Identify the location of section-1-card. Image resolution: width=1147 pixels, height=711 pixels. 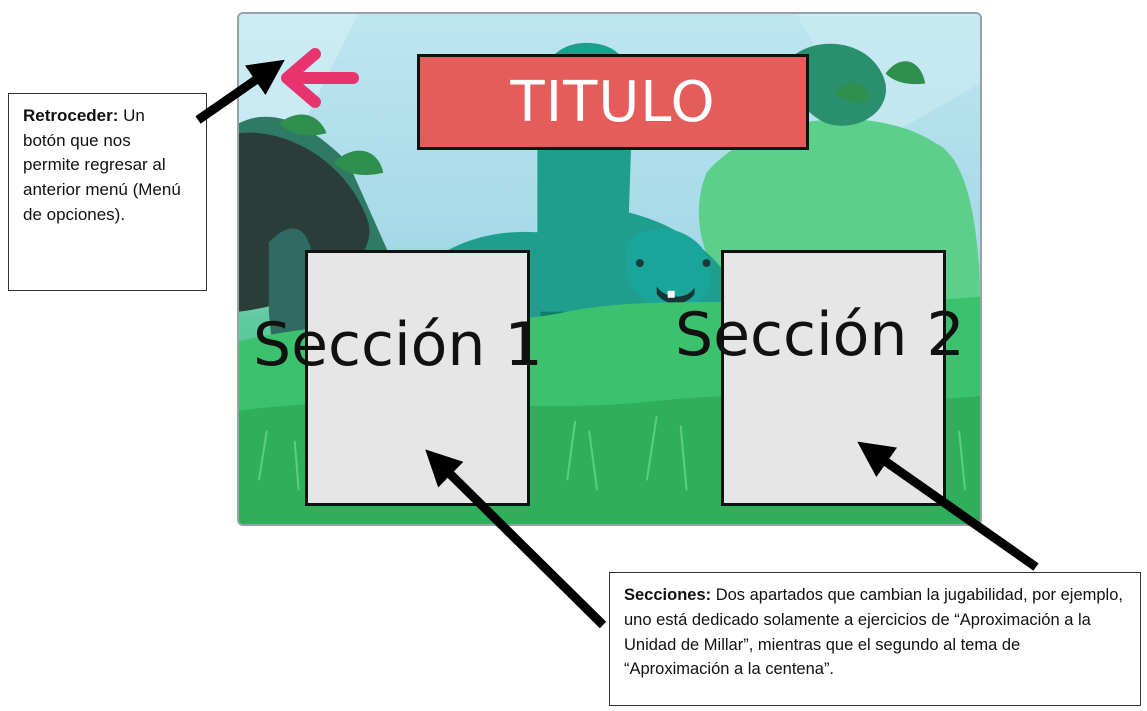
(417, 378).